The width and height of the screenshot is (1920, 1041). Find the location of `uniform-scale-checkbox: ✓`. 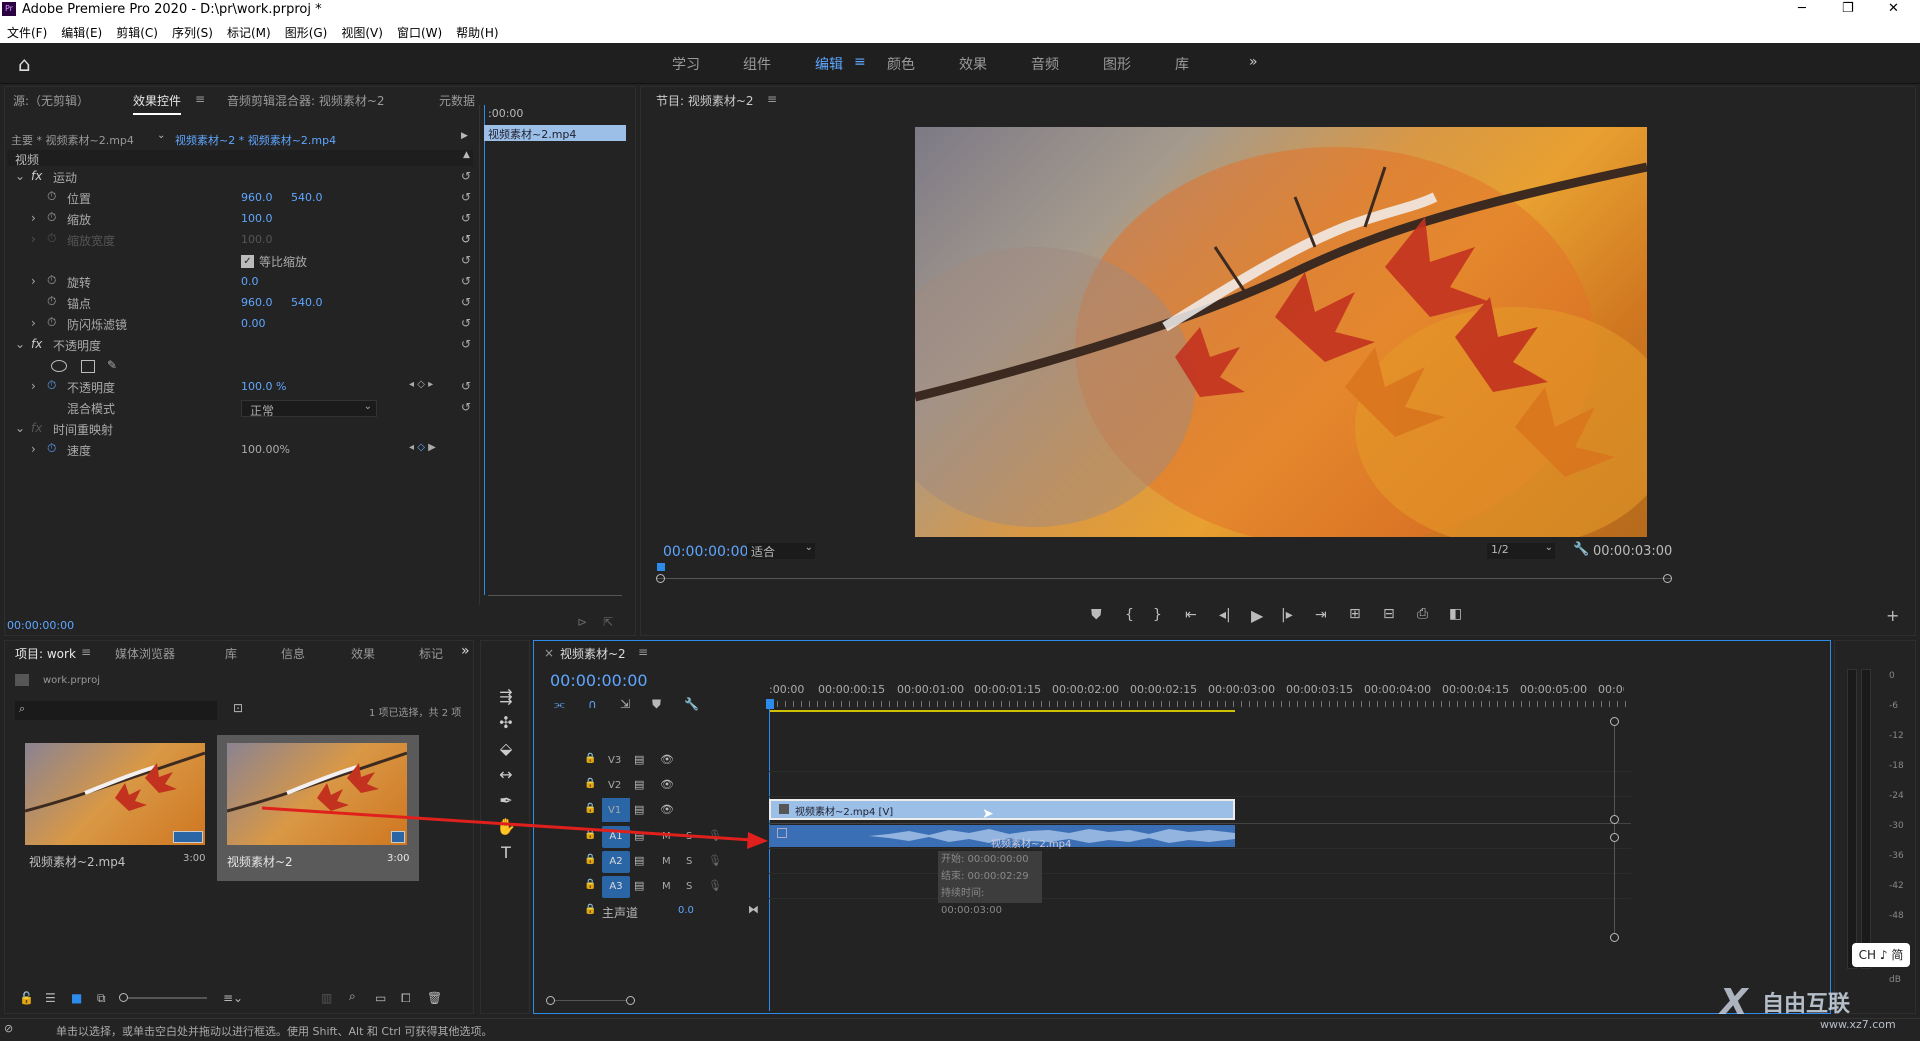

uniform-scale-checkbox: ✓ is located at coordinates (247, 261).